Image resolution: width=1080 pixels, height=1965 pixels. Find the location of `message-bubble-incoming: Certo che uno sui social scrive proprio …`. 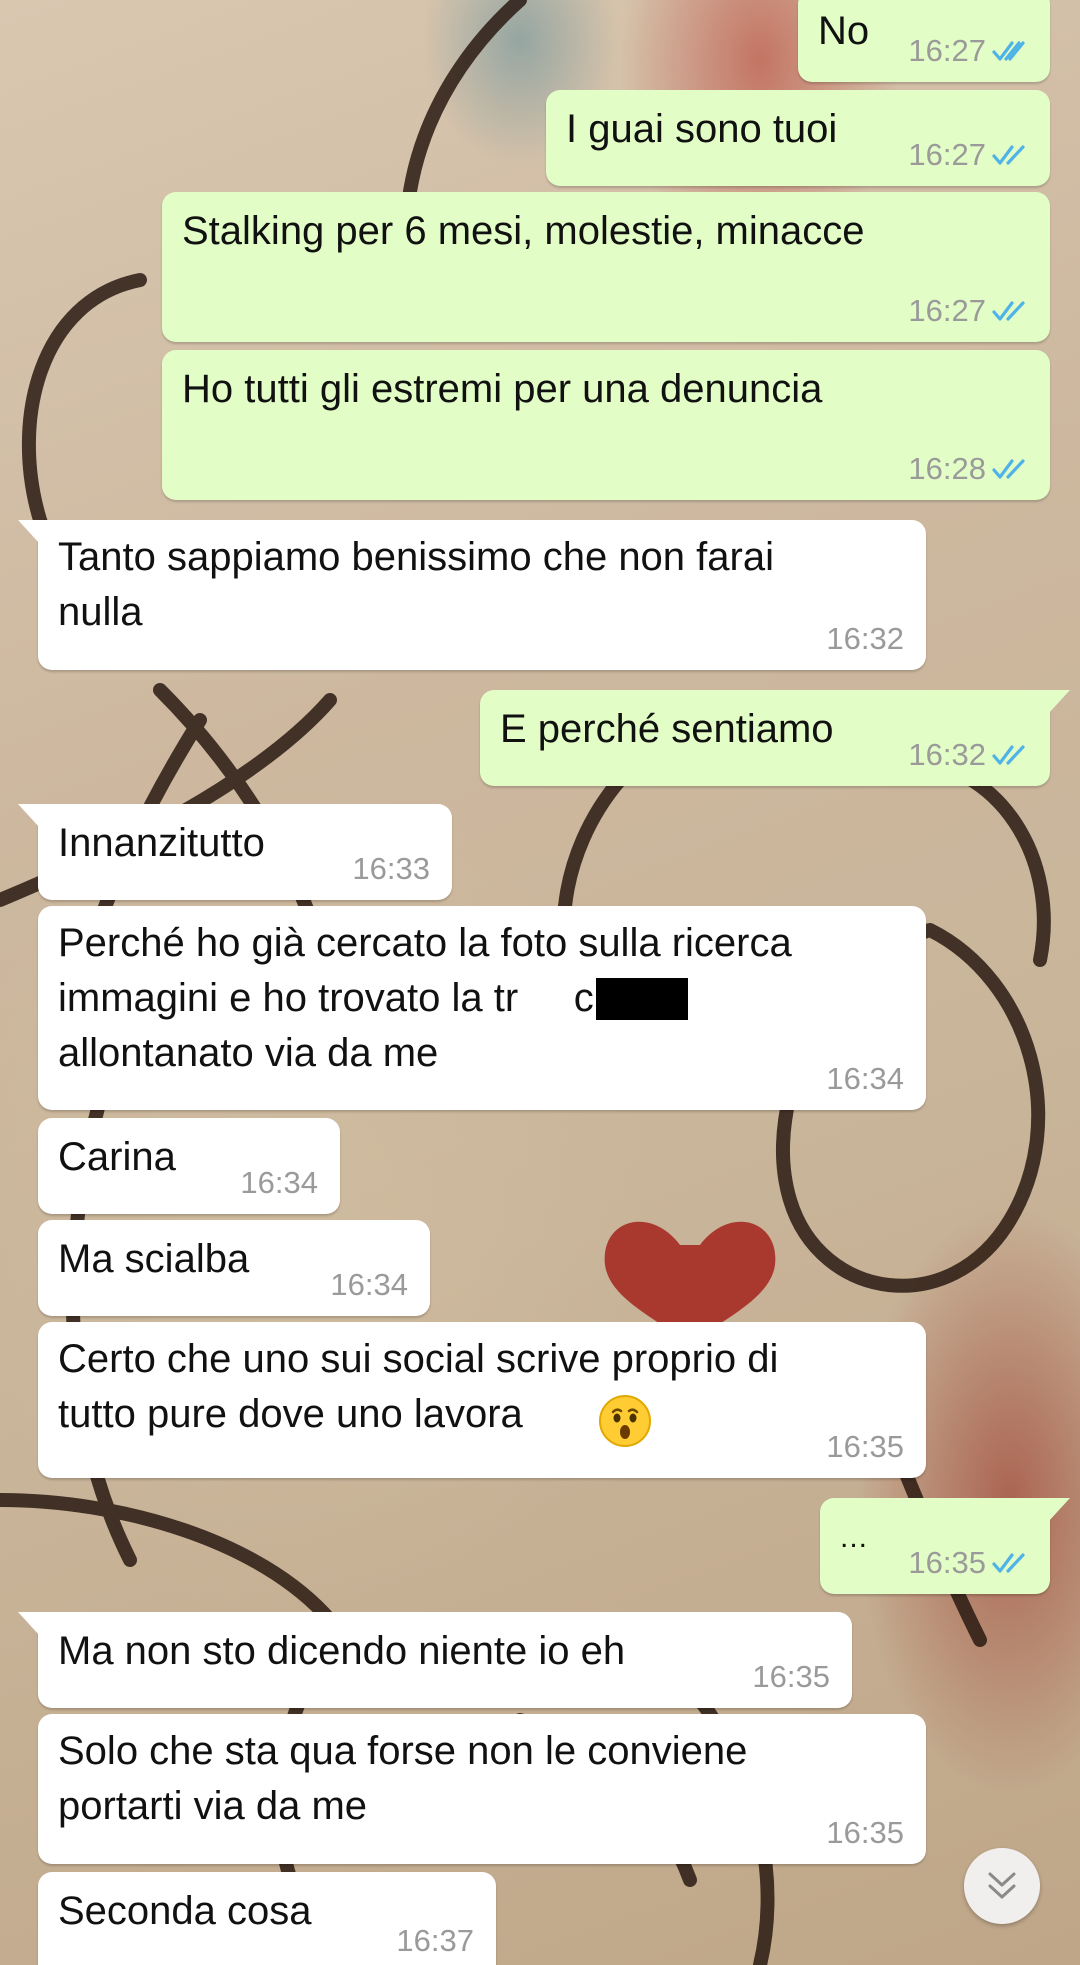

message-bubble-incoming: Certo che uno sui social scrive proprio … is located at coordinates (482, 1400).